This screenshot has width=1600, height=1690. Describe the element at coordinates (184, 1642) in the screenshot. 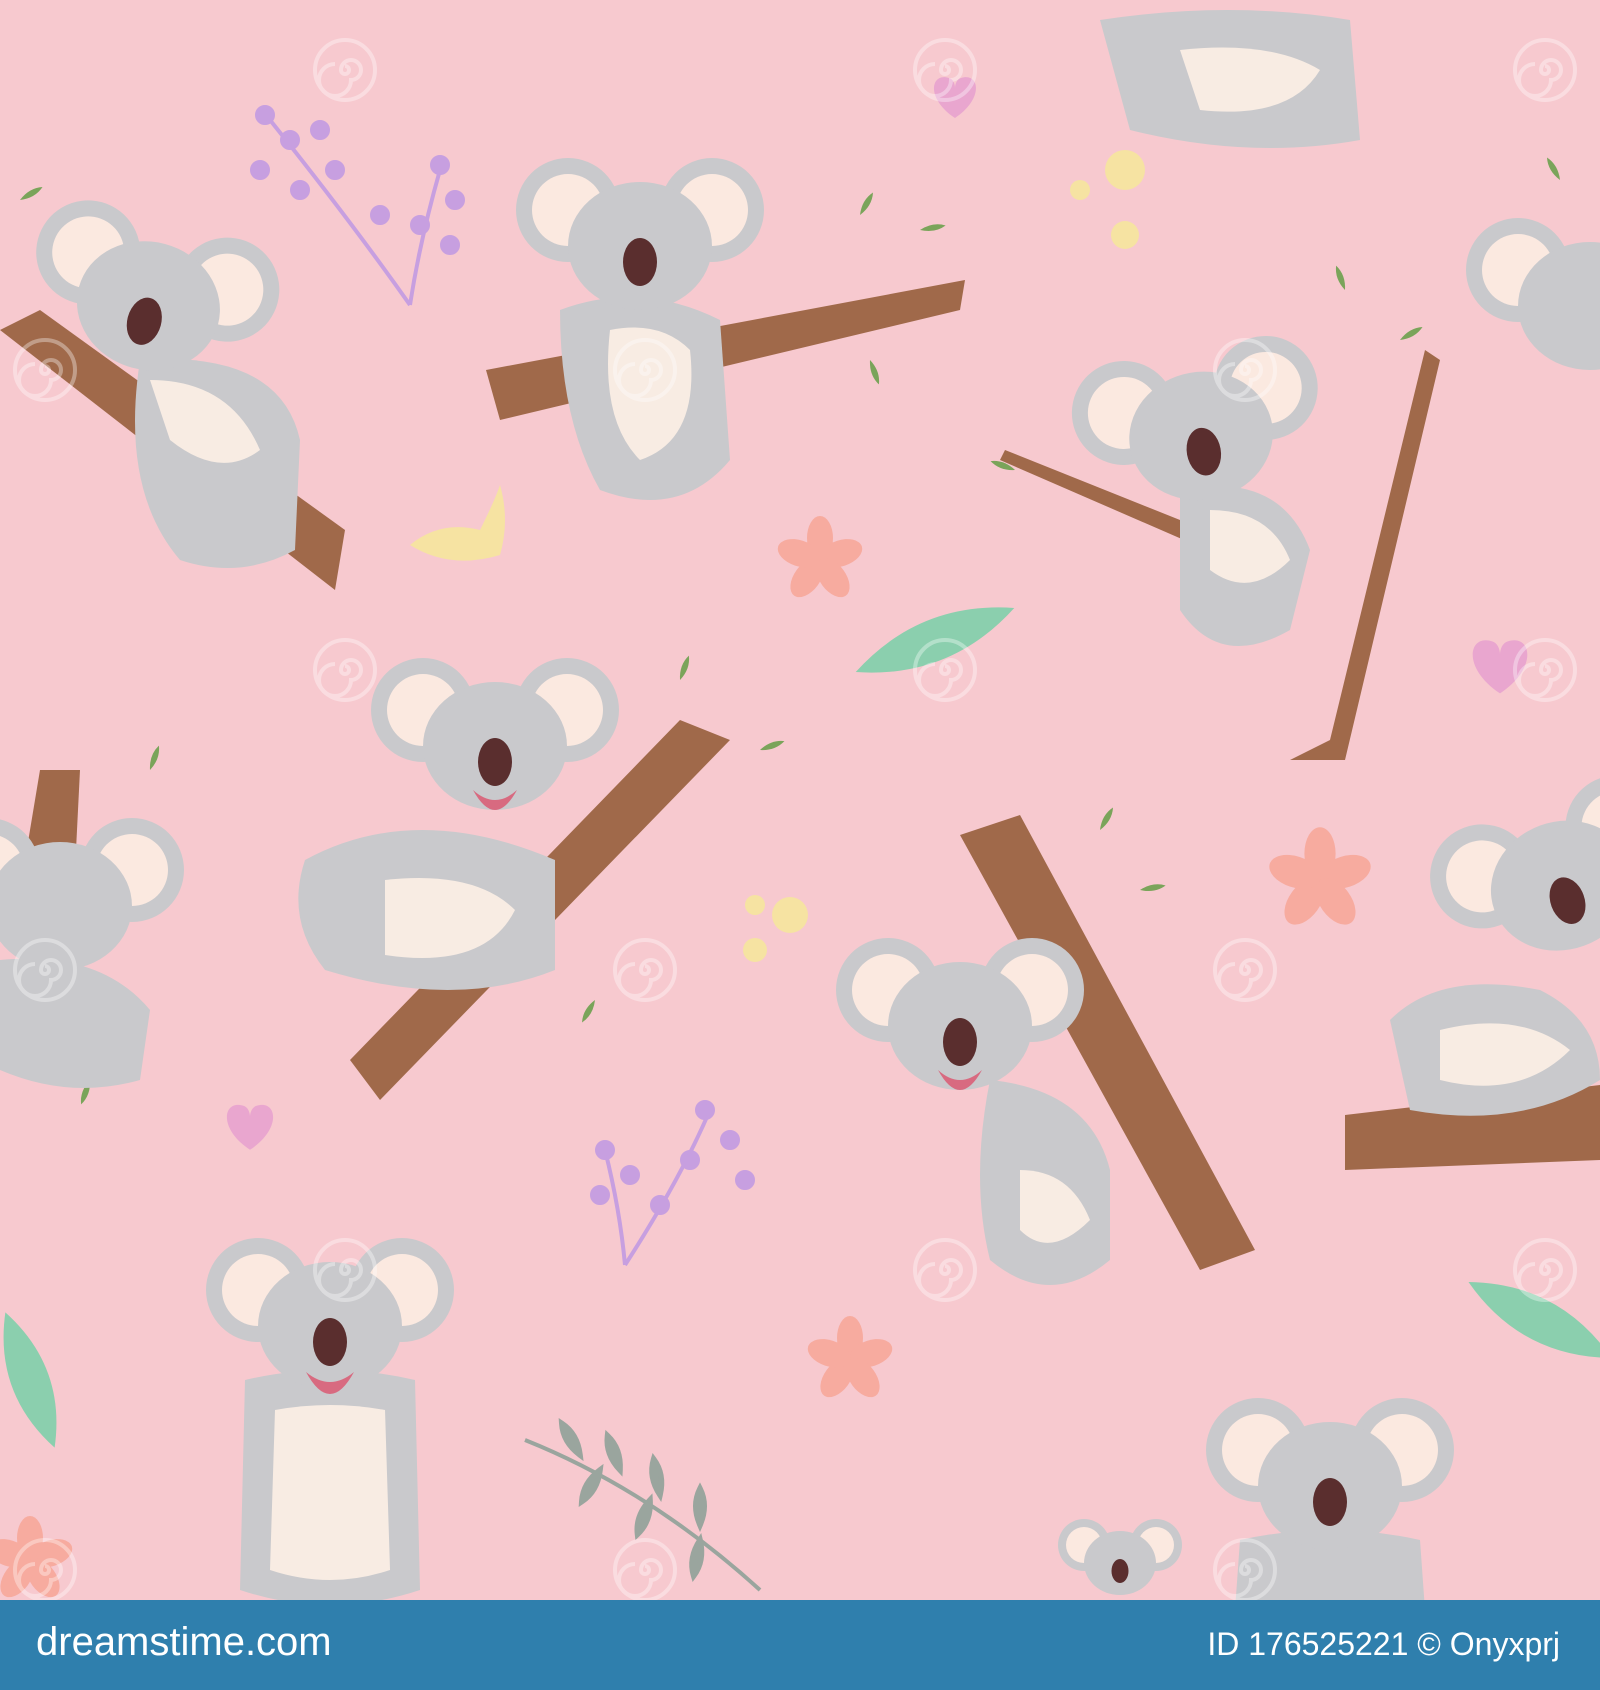

I see `stock-brand: dreamstime.com` at that location.